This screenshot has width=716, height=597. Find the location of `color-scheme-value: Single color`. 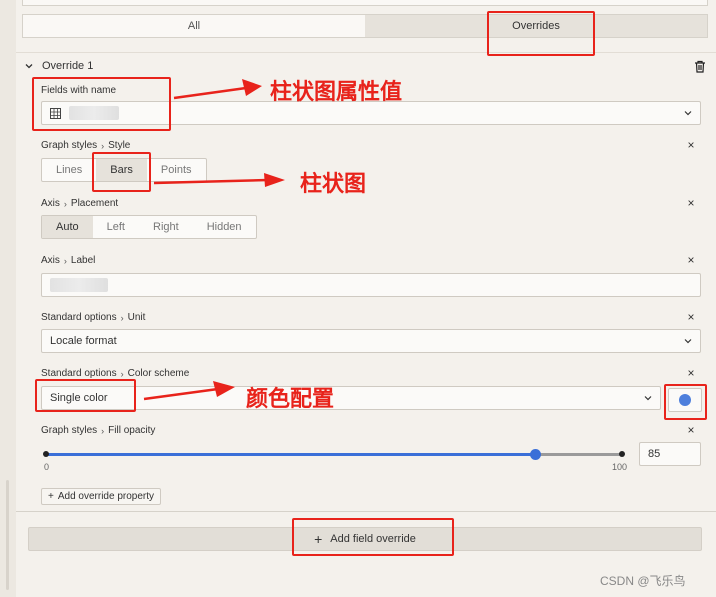

color-scheme-value: Single color is located at coordinates (79, 398).